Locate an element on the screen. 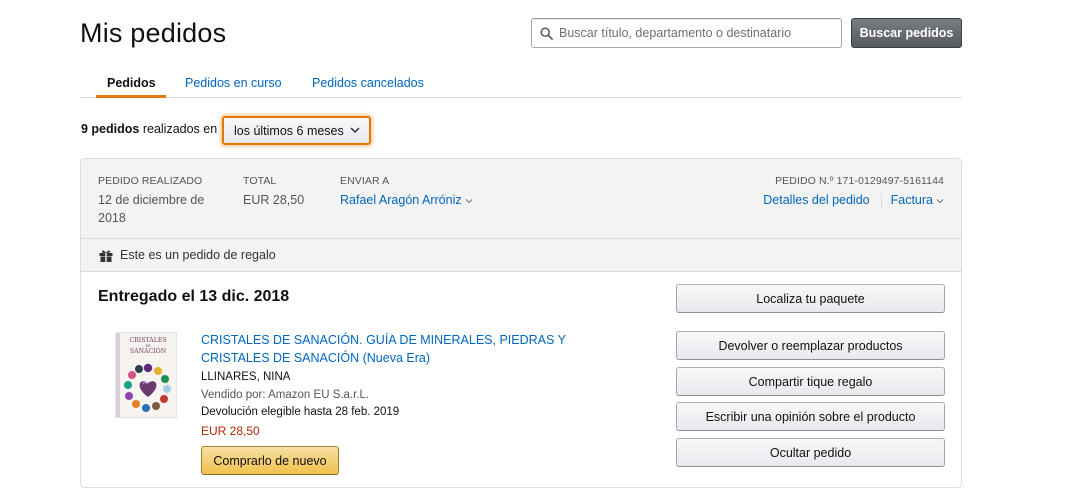 The width and height of the screenshot is (1080, 496). order-placed-column: PEDIDO REALIZADO 12 de diciembre de 2018 is located at coordinates (158, 201).